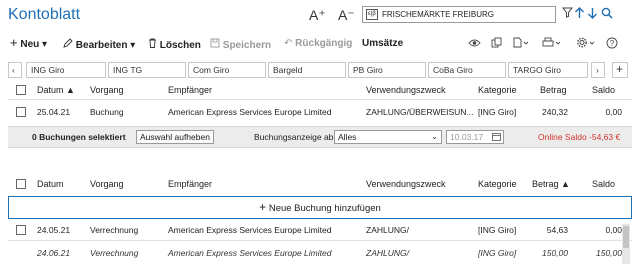  I want to click on settle-button-label: Umsätze, so click(383, 43).